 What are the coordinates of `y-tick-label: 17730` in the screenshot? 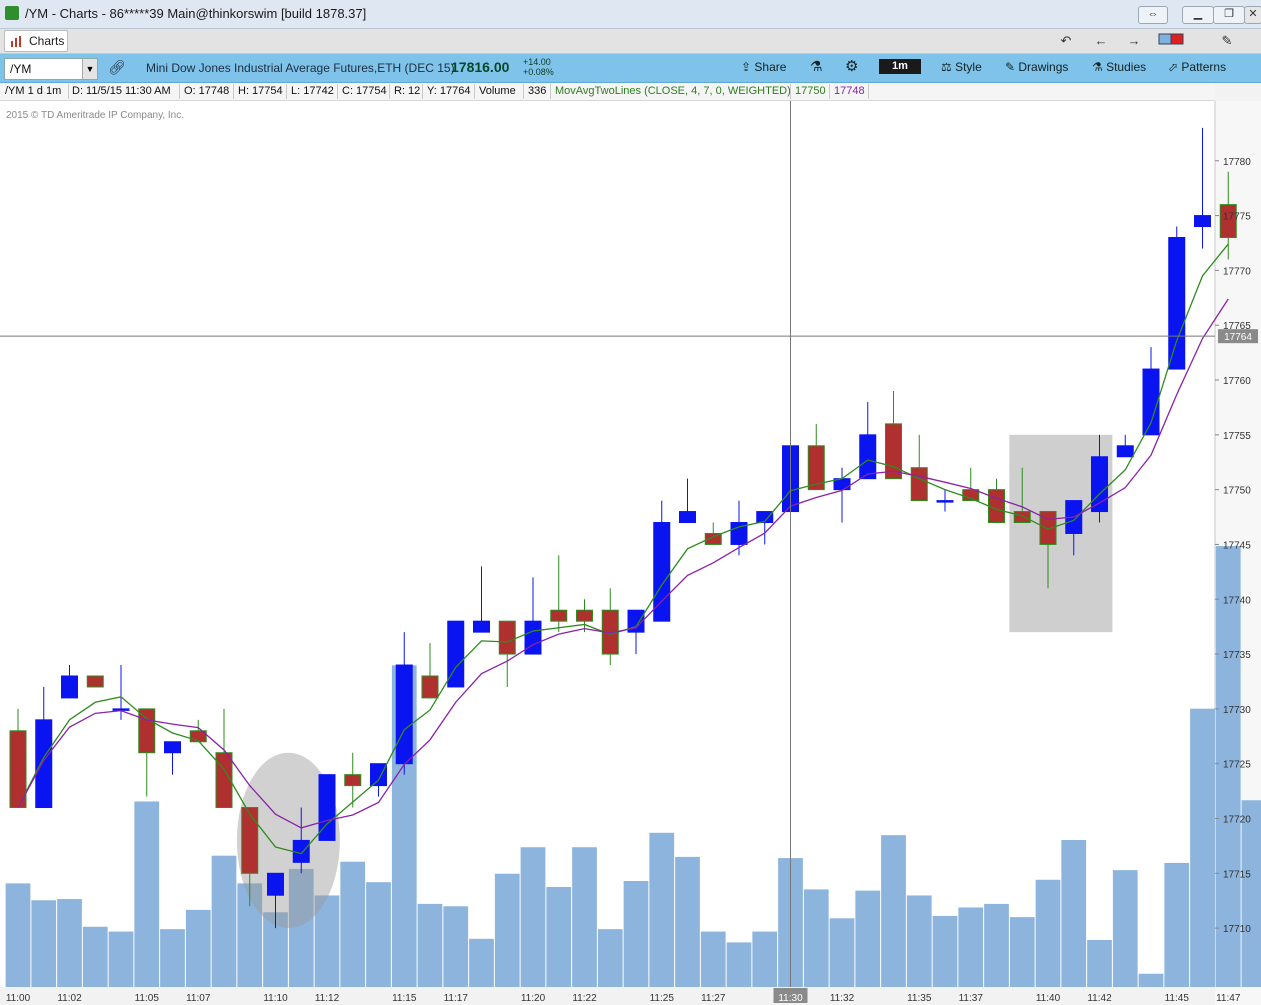 It's located at (1237, 710).